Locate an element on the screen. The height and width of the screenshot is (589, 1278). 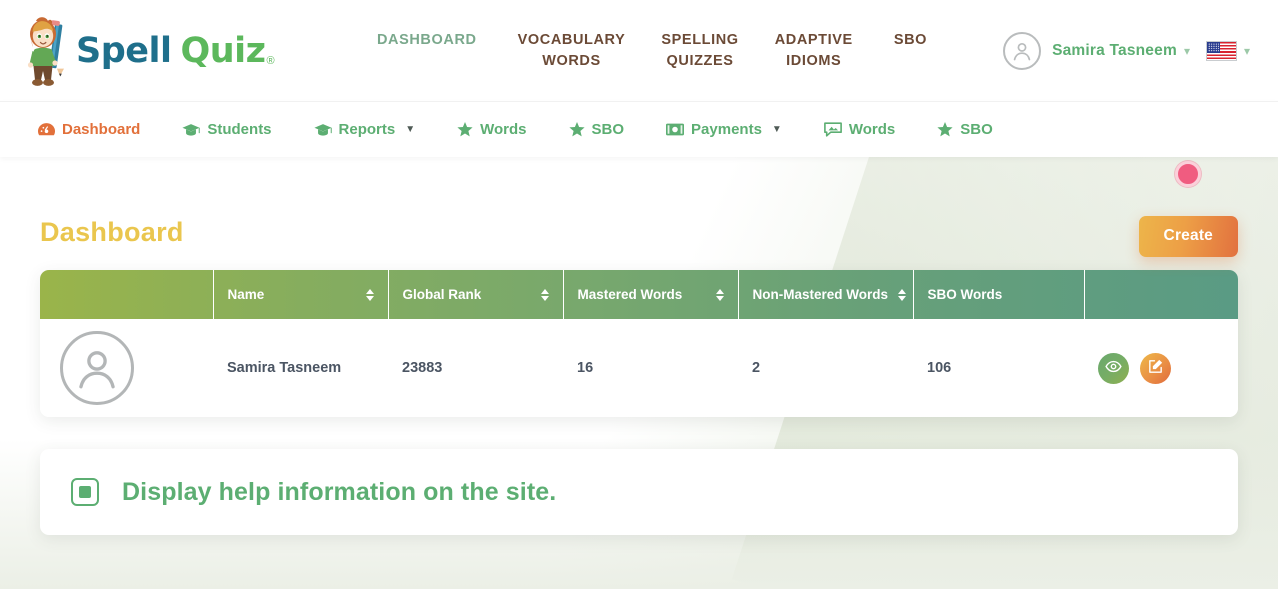
nav-item-adaptive-idioms-line1: ADAPTIVE is located at coordinates (813, 39).